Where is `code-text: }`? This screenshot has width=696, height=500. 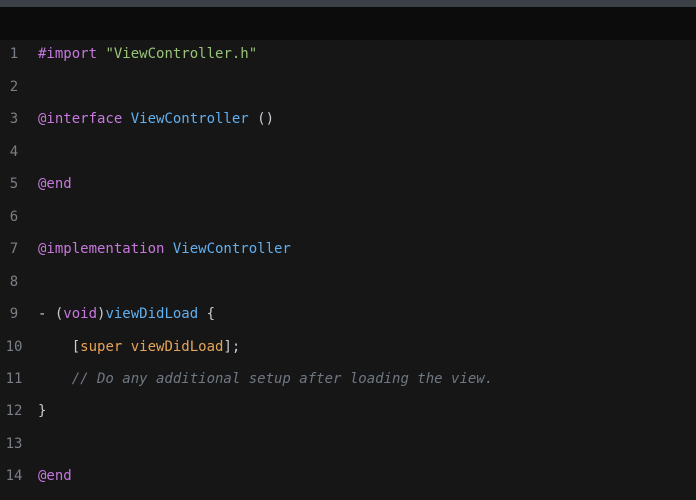
code-text: } is located at coordinates (42, 411).